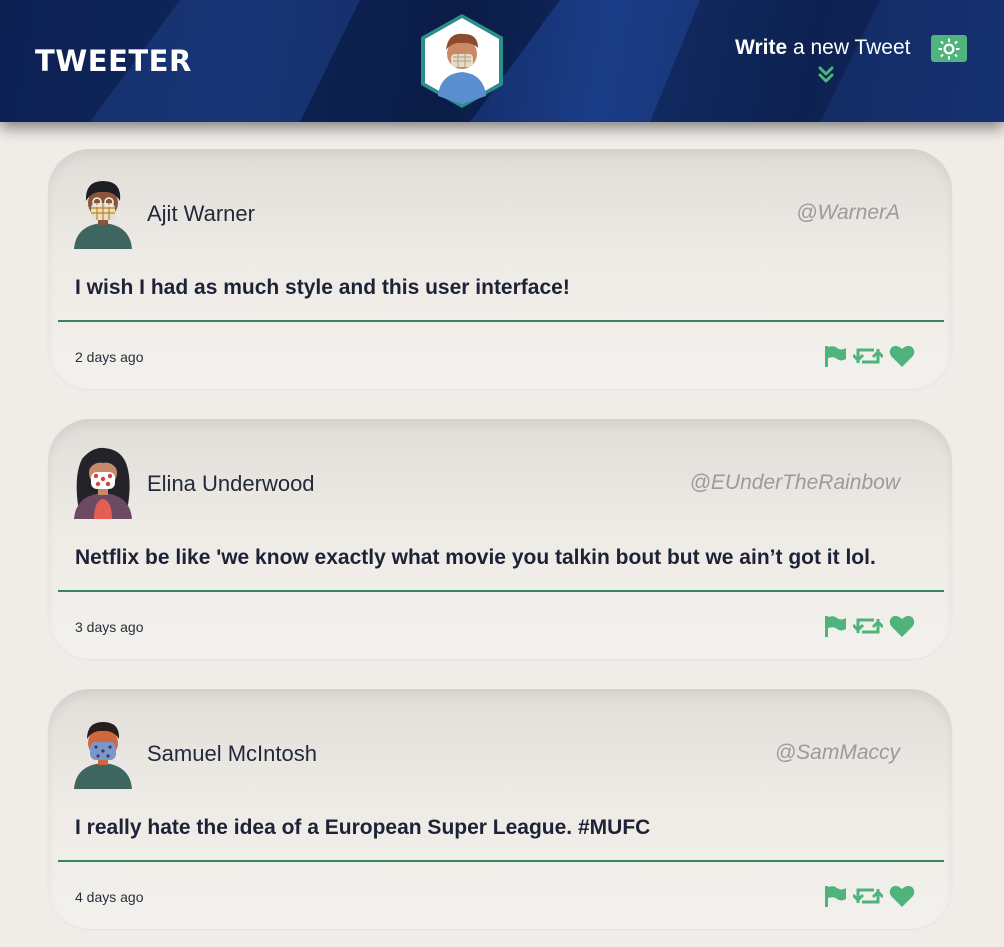 The image size is (1004, 947). I want to click on brand-logo: TWEETER, so click(113, 61).